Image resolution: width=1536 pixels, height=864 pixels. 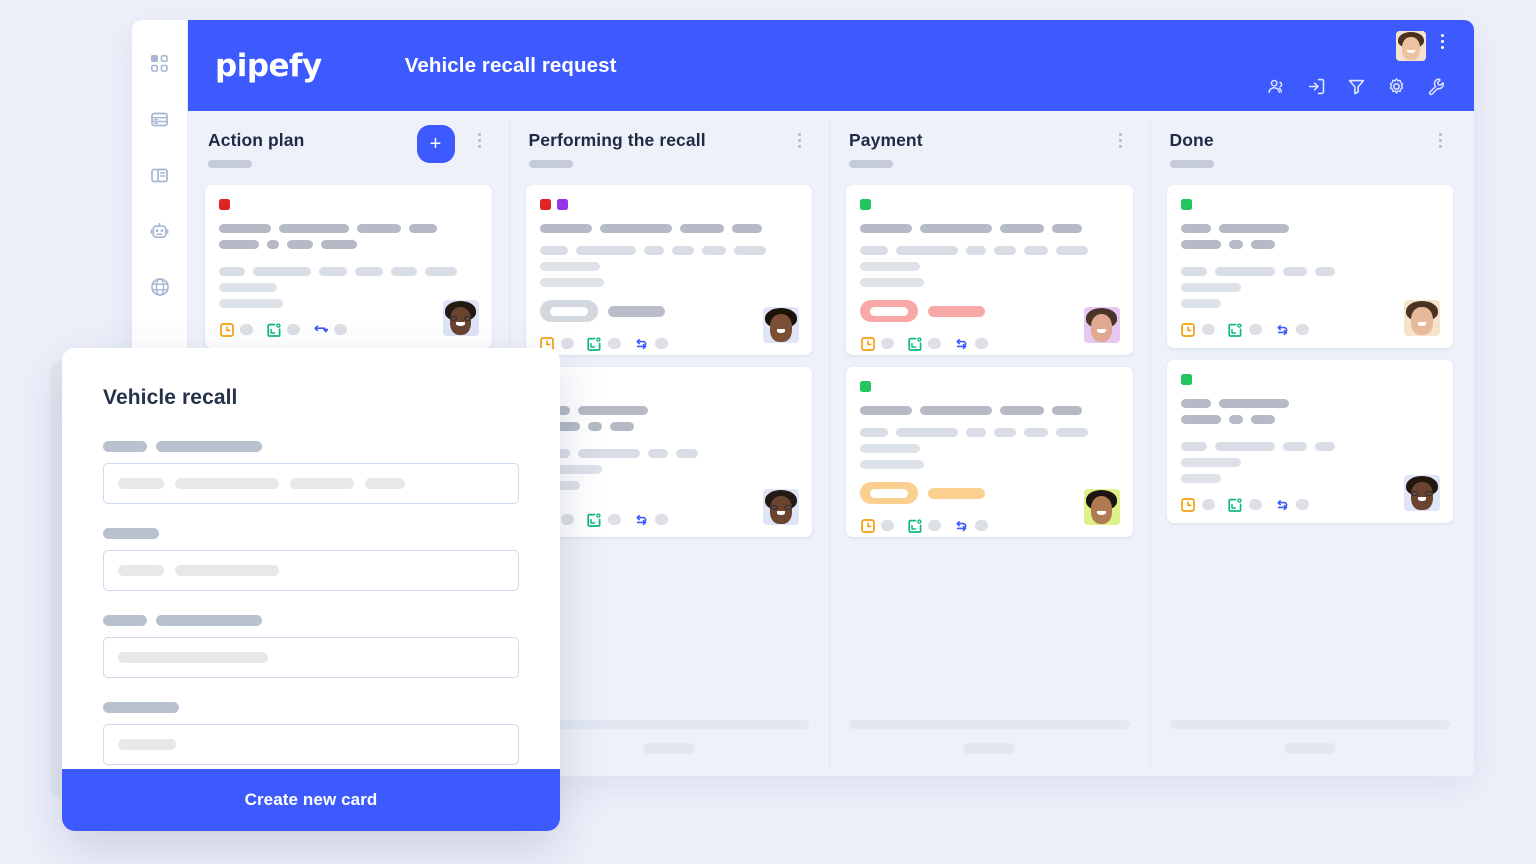 What do you see at coordinates (886, 140) in the screenshot?
I see `column-title: Payment` at bounding box center [886, 140].